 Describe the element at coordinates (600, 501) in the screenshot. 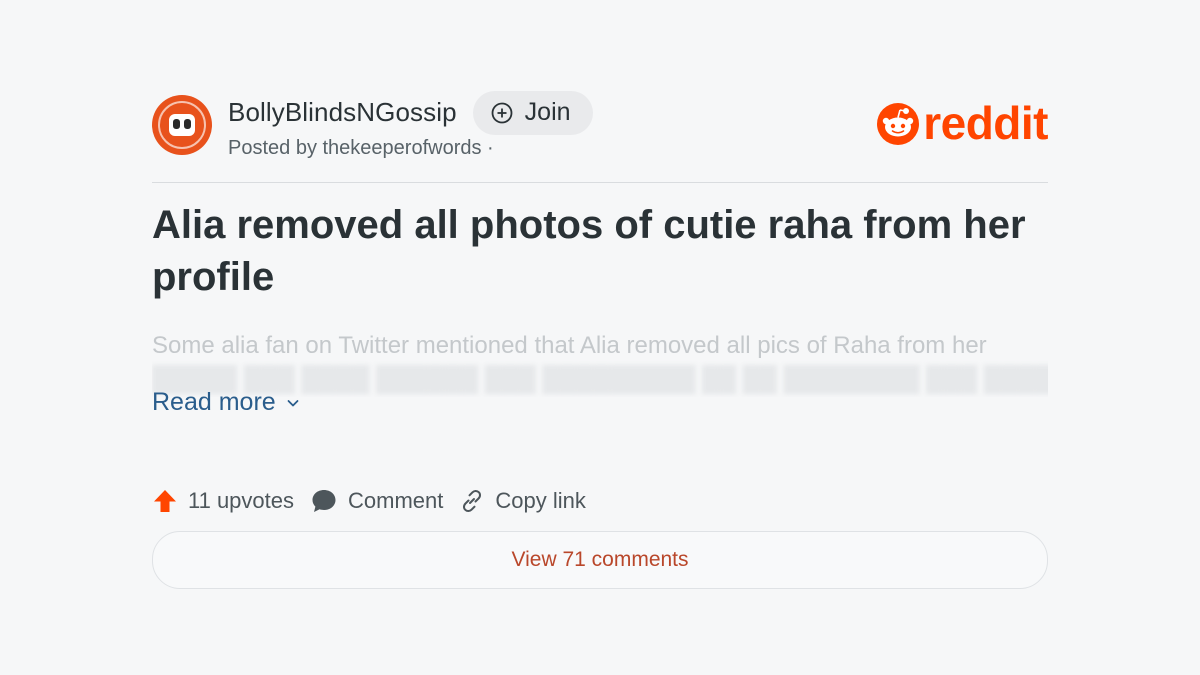

I see `post-actions: 11 upvotes Comment Copy link` at that location.